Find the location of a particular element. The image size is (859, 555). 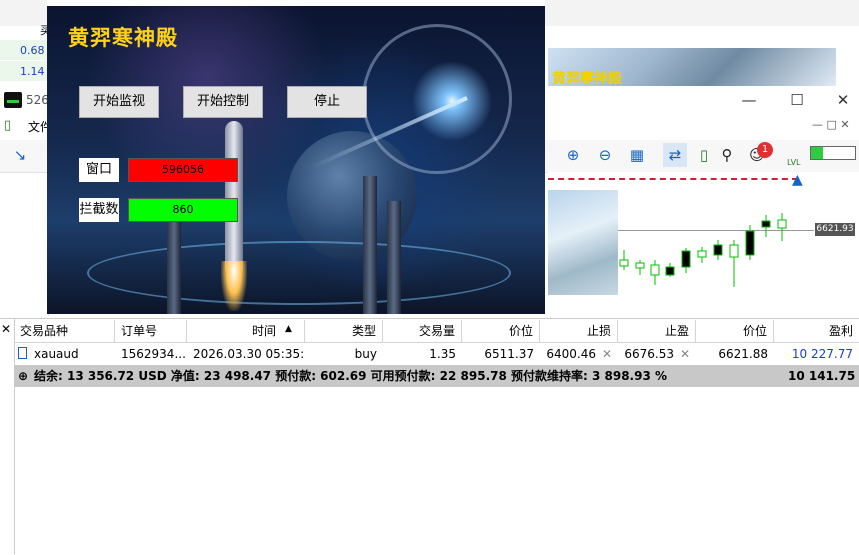

candles is located at coordinates (703, 250).